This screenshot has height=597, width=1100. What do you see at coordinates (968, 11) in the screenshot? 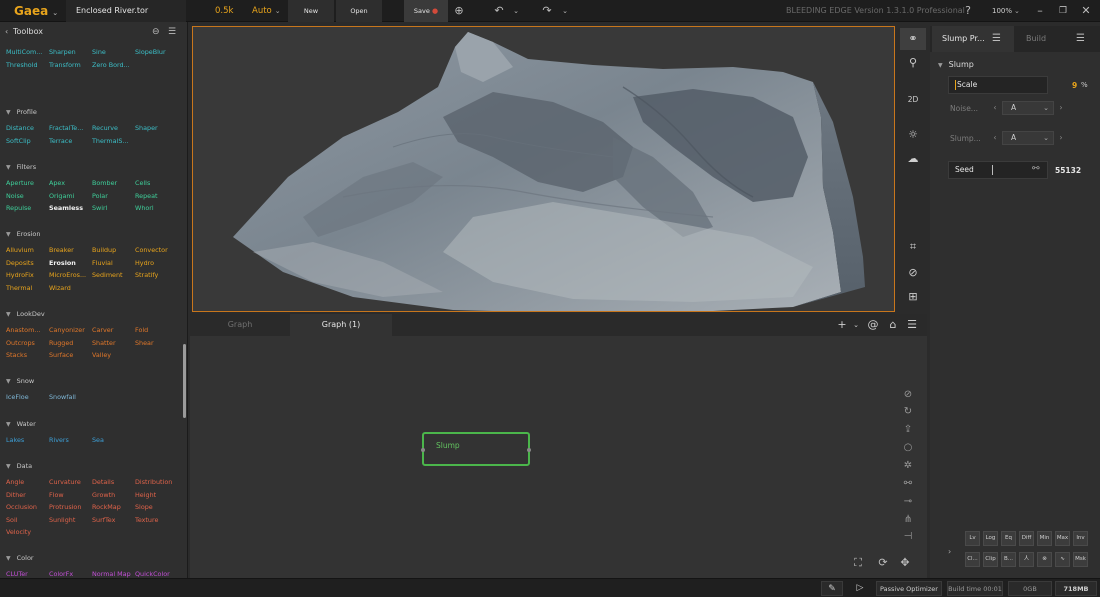
I see `help-icon: ?` at bounding box center [968, 11].